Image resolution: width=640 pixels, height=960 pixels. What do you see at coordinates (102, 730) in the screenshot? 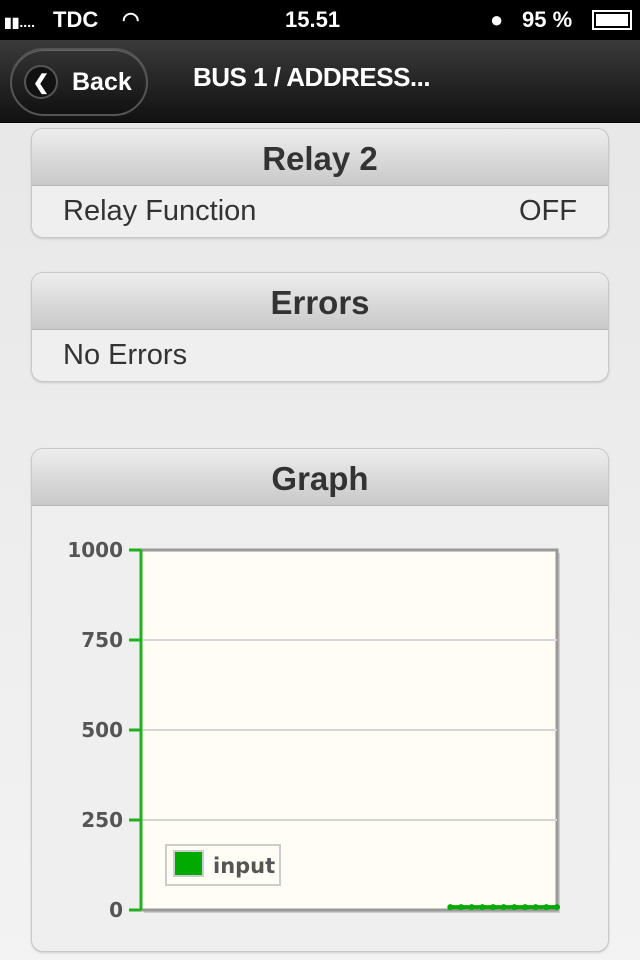
I see `y-tick-label: 500` at bounding box center [102, 730].